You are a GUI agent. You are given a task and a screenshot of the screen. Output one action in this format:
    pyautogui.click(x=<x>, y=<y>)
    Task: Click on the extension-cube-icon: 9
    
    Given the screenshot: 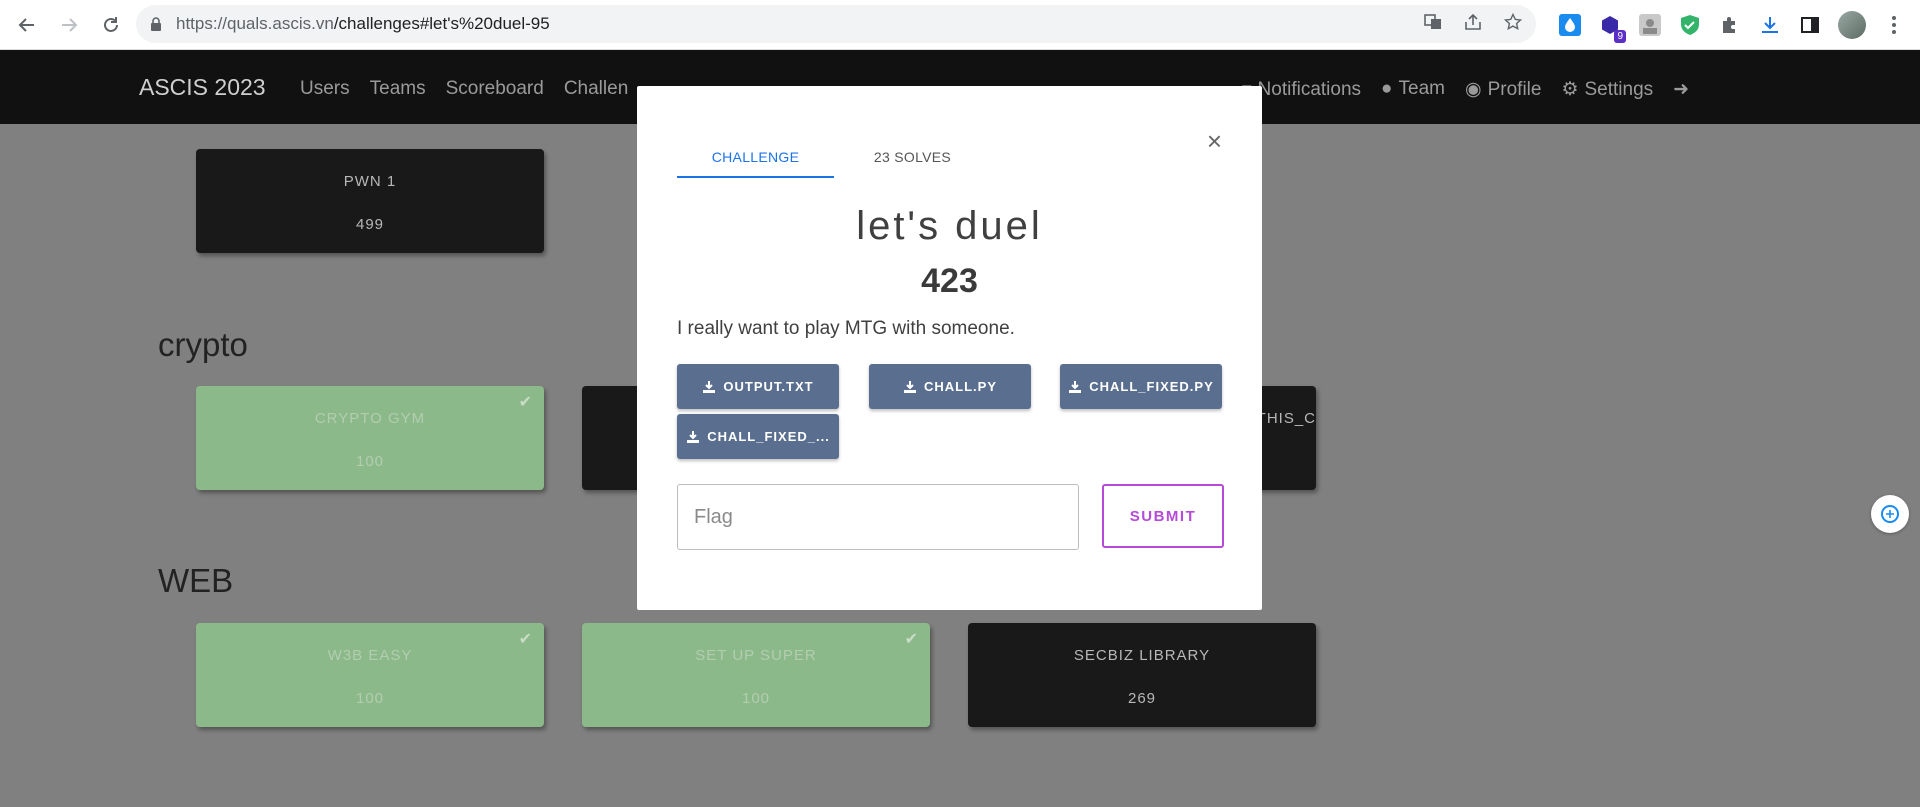 What is the action you would take?
    pyautogui.click(x=1612, y=28)
    